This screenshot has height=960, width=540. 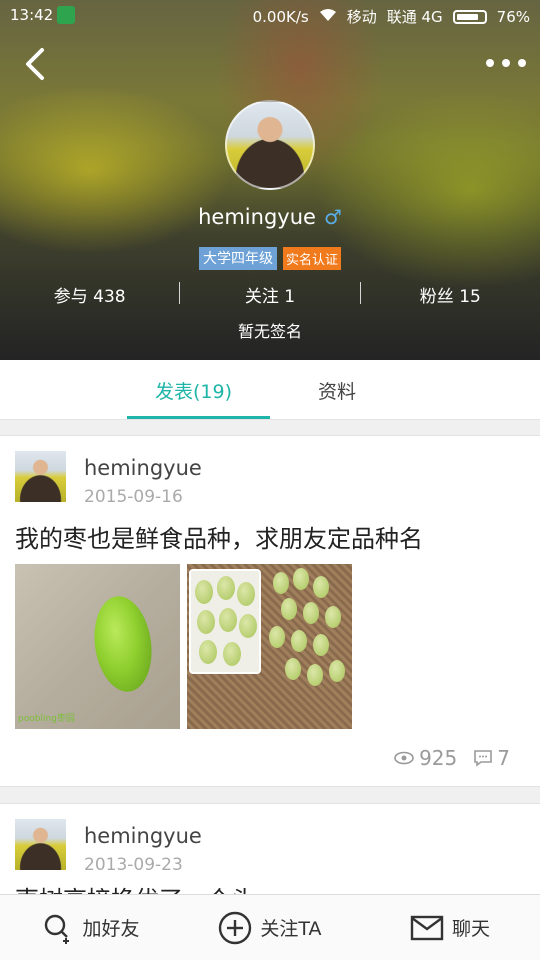 What do you see at coordinates (219, 536) in the screenshot?
I see `post-text: 我的枣也是鲜食品种，求朋友定品种名` at bounding box center [219, 536].